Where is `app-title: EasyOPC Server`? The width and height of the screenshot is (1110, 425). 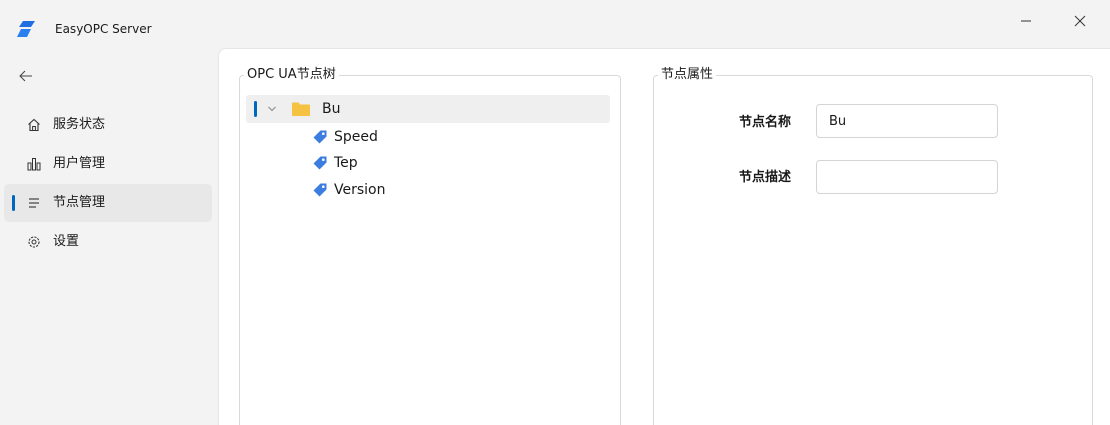 app-title: EasyOPC Server is located at coordinates (103, 29).